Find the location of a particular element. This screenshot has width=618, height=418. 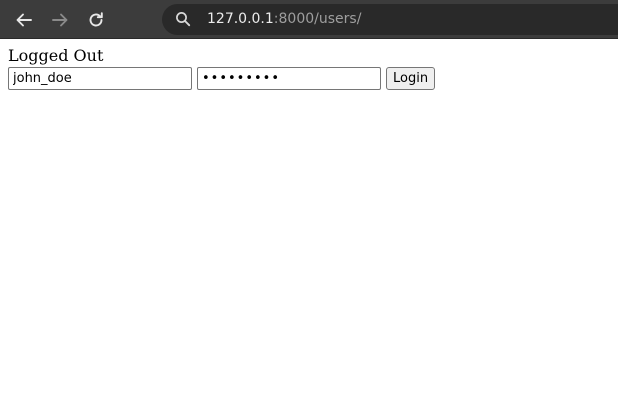

browser-toolbar: 127.0.0.1:8000/users/ is located at coordinates (309, 19).